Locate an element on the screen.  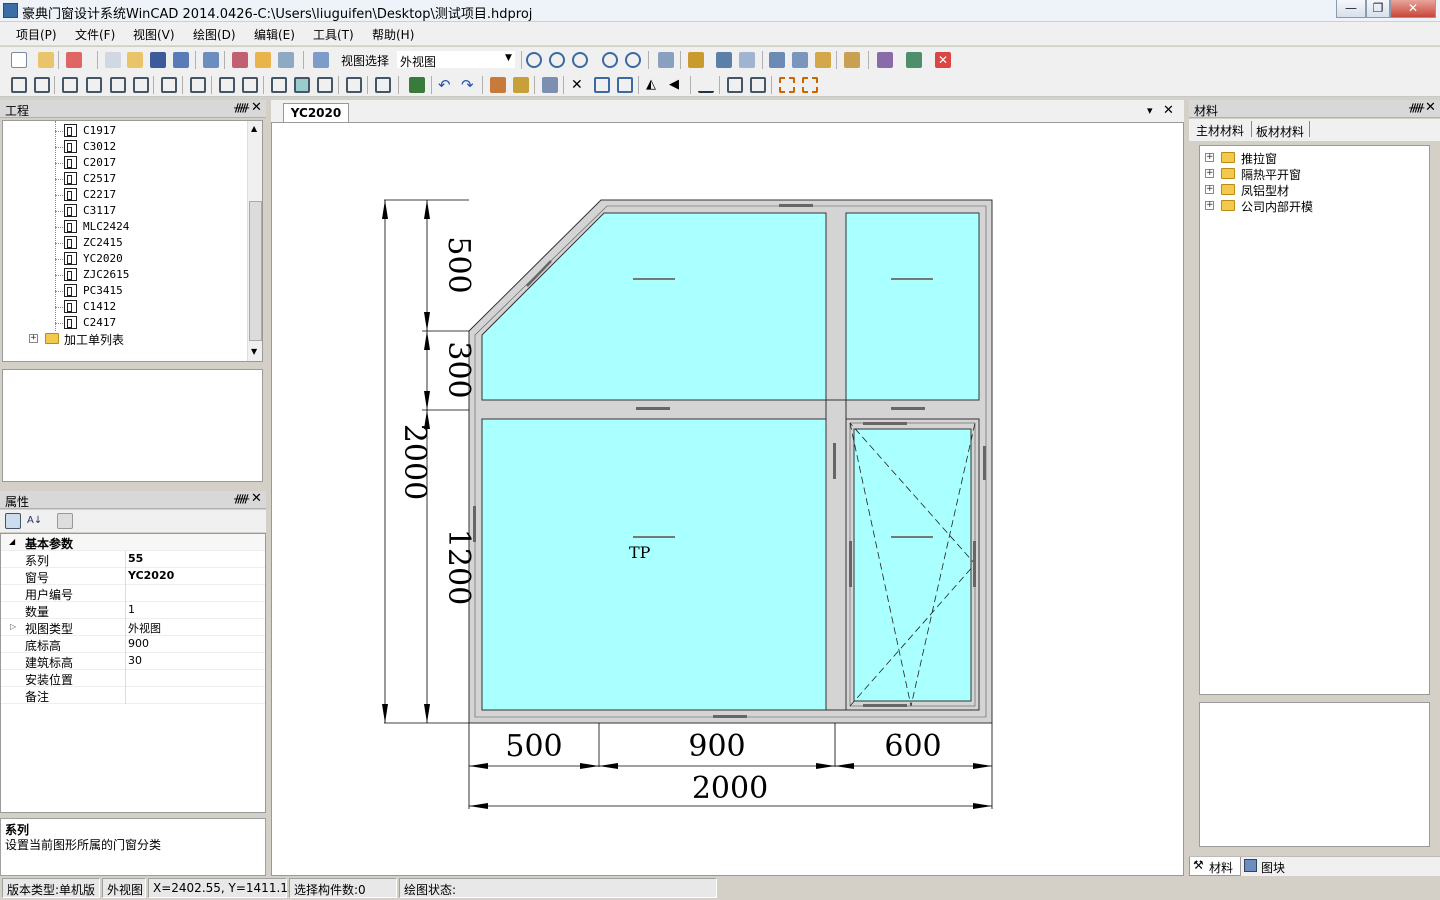
property-row: 建筑标高 30 is located at coordinates (133, 661).